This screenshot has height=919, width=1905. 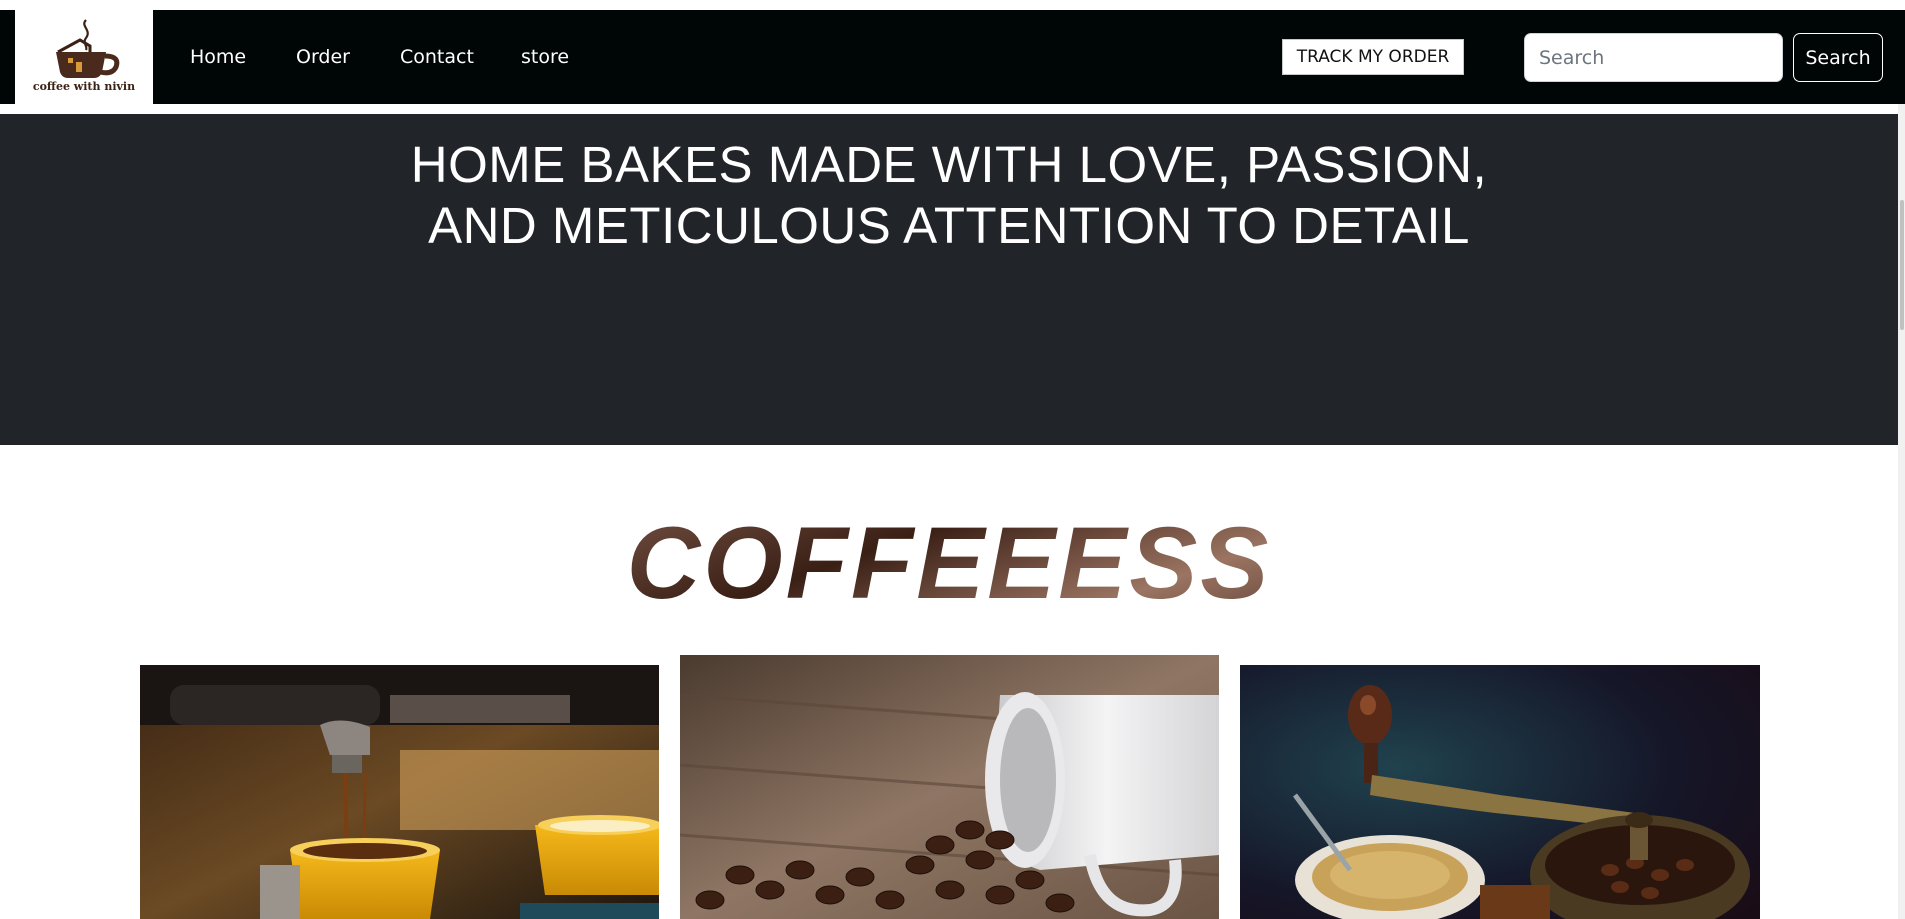 What do you see at coordinates (218, 57) in the screenshot?
I see `nav-link-home: Home` at bounding box center [218, 57].